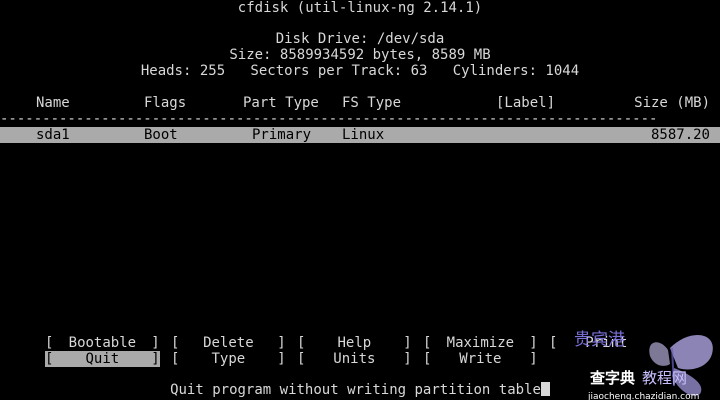  I want to click on quit-button: [ Quit ], so click(102, 359).